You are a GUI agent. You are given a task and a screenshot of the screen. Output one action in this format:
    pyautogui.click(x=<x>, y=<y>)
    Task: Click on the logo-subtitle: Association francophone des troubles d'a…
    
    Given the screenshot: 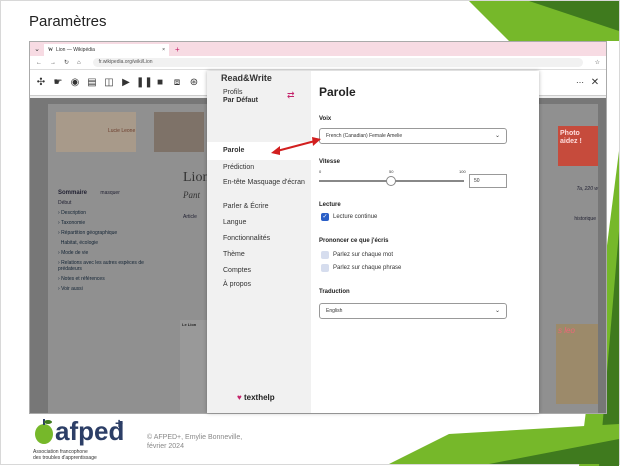 What is the action you would take?
    pyautogui.click(x=65, y=455)
    